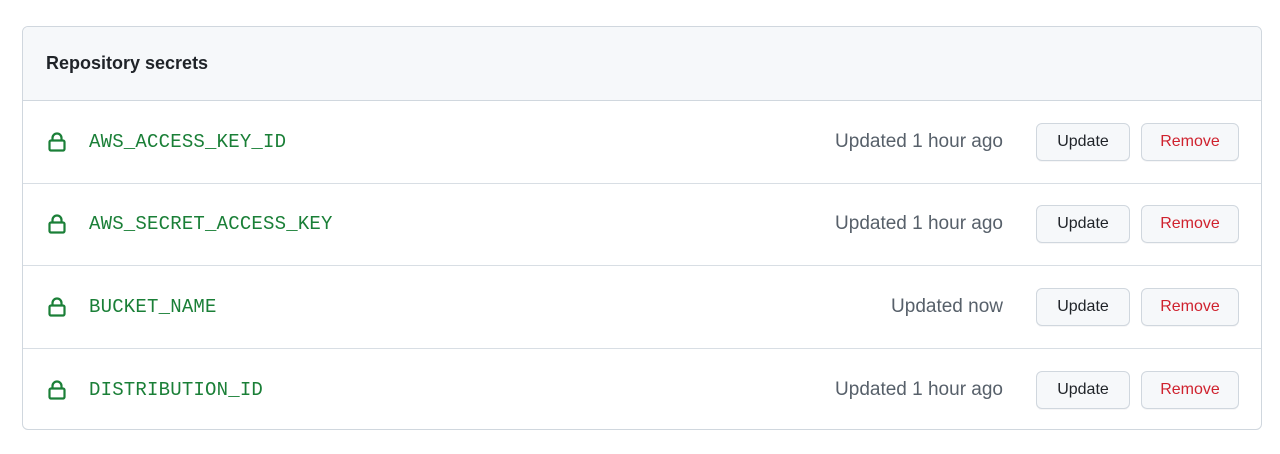 Image resolution: width=1280 pixels, height=454 pixels. Describe the element at coordinates (211, 224) in the screenshot. I see `secret-name: AWS_SECRET_ACCESS_KEY` at that location.